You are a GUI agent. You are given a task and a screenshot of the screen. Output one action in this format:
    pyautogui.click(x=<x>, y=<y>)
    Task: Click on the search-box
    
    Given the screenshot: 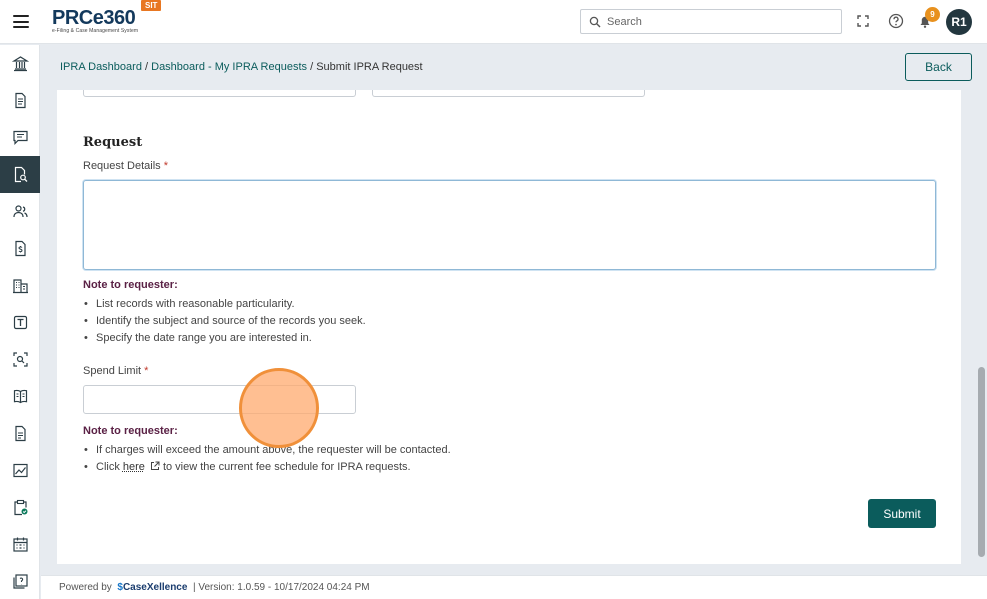 What is the action you would take?
    pyautogui.click(x=711, y=21)
    